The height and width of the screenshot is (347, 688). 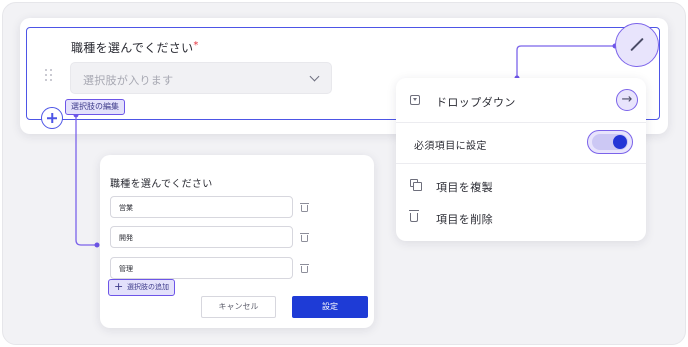 I want to click on delete-label: 項目を削除, so click(x=464, y=219).